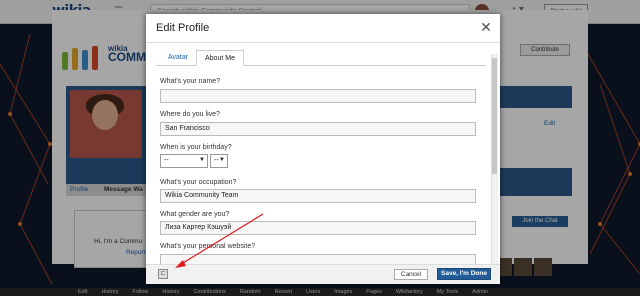  I want to click on occupation-label: What's your occupation?, so click(198, 182).